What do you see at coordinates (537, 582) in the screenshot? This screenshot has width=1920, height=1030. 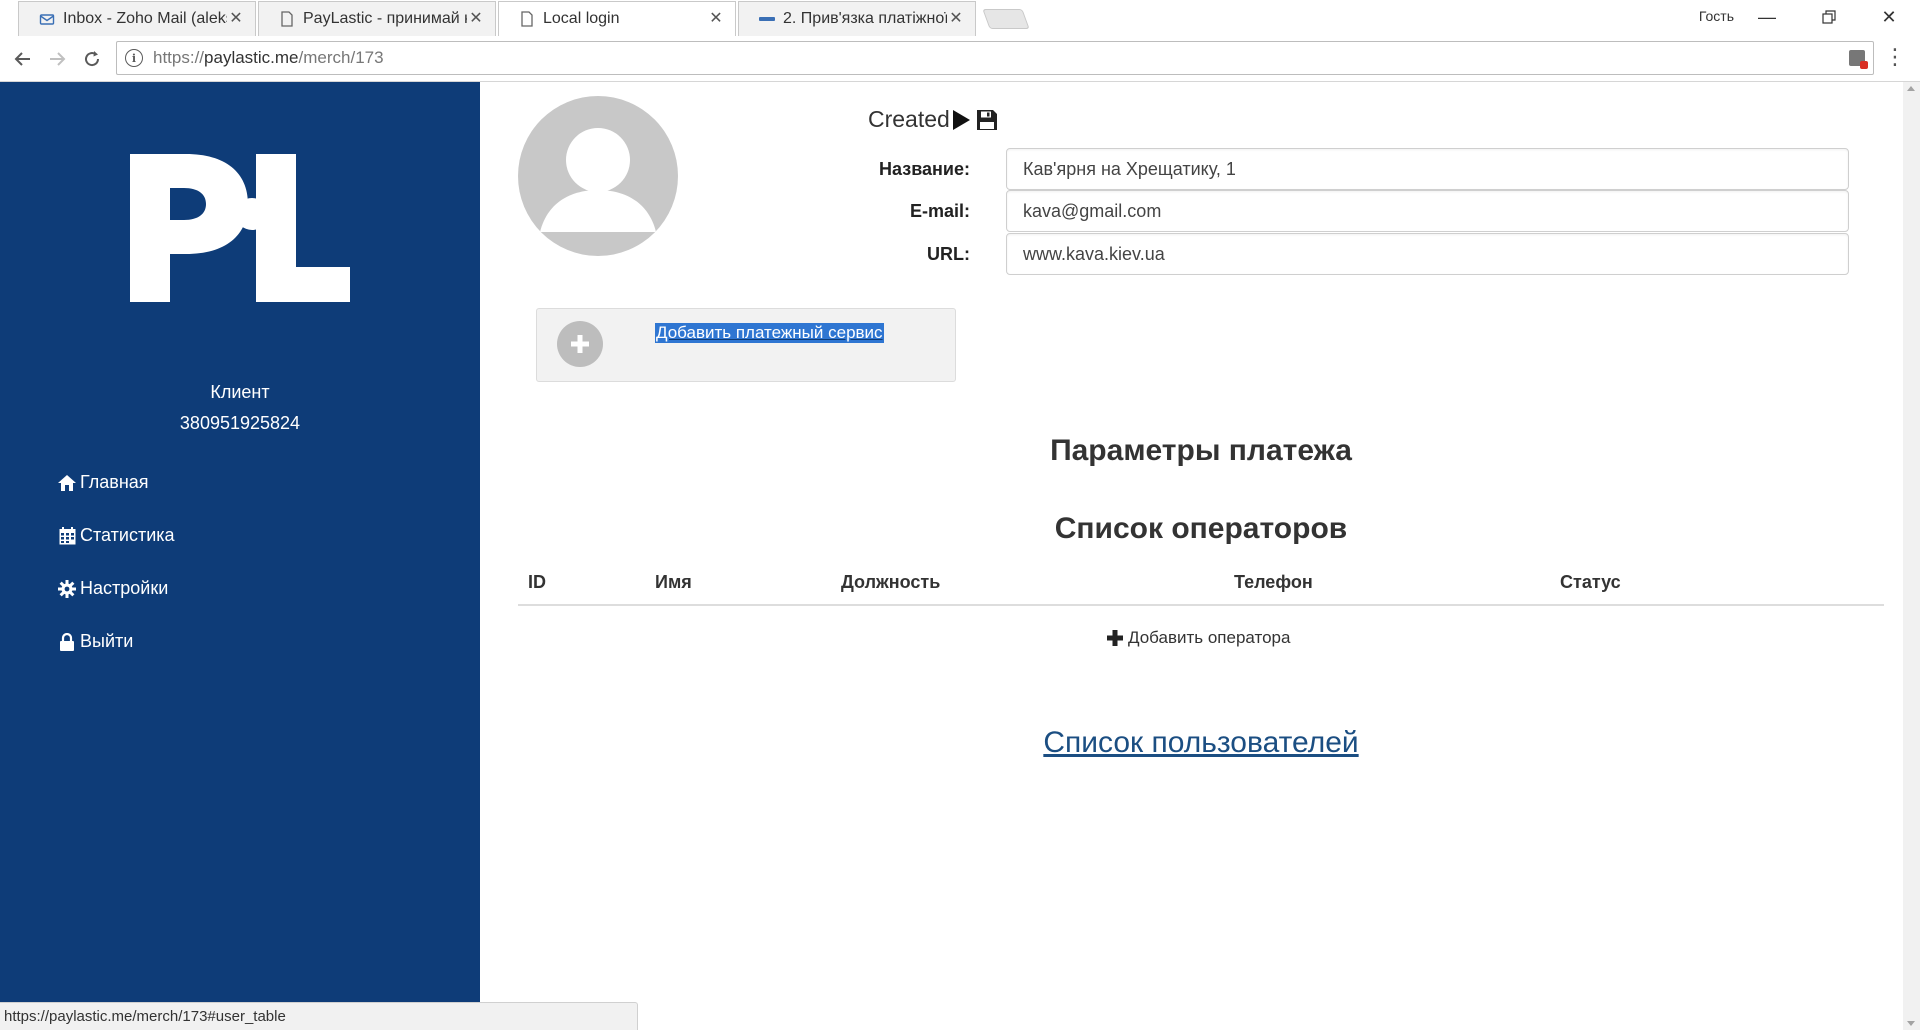 I see `column-header-id: ID` at bounding box center [537, 582].